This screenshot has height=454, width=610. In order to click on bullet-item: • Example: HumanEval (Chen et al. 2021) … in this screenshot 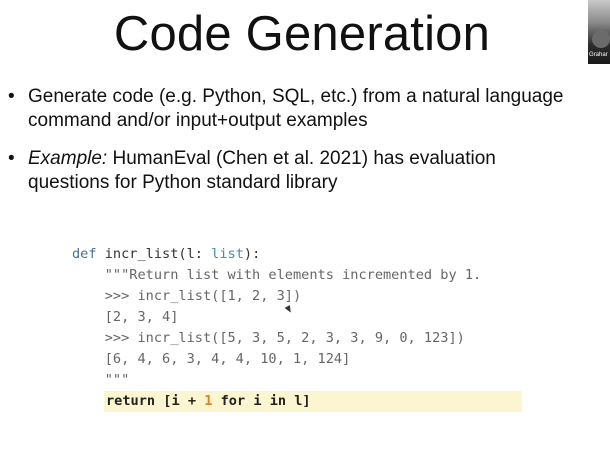, I will do `click(288, 171)`.